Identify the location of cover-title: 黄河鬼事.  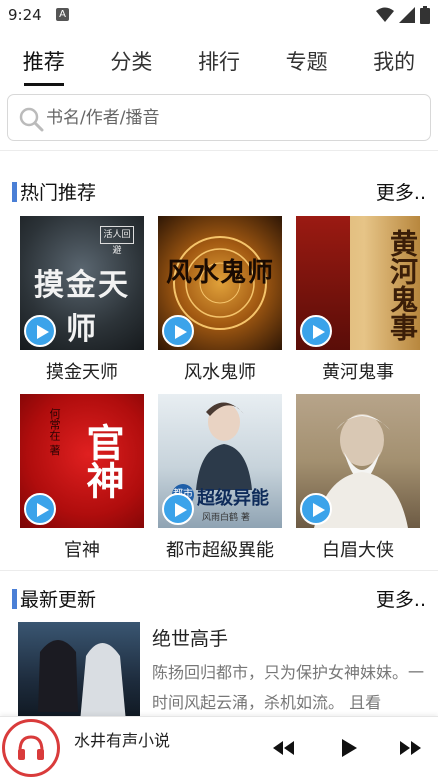
(402, 285).